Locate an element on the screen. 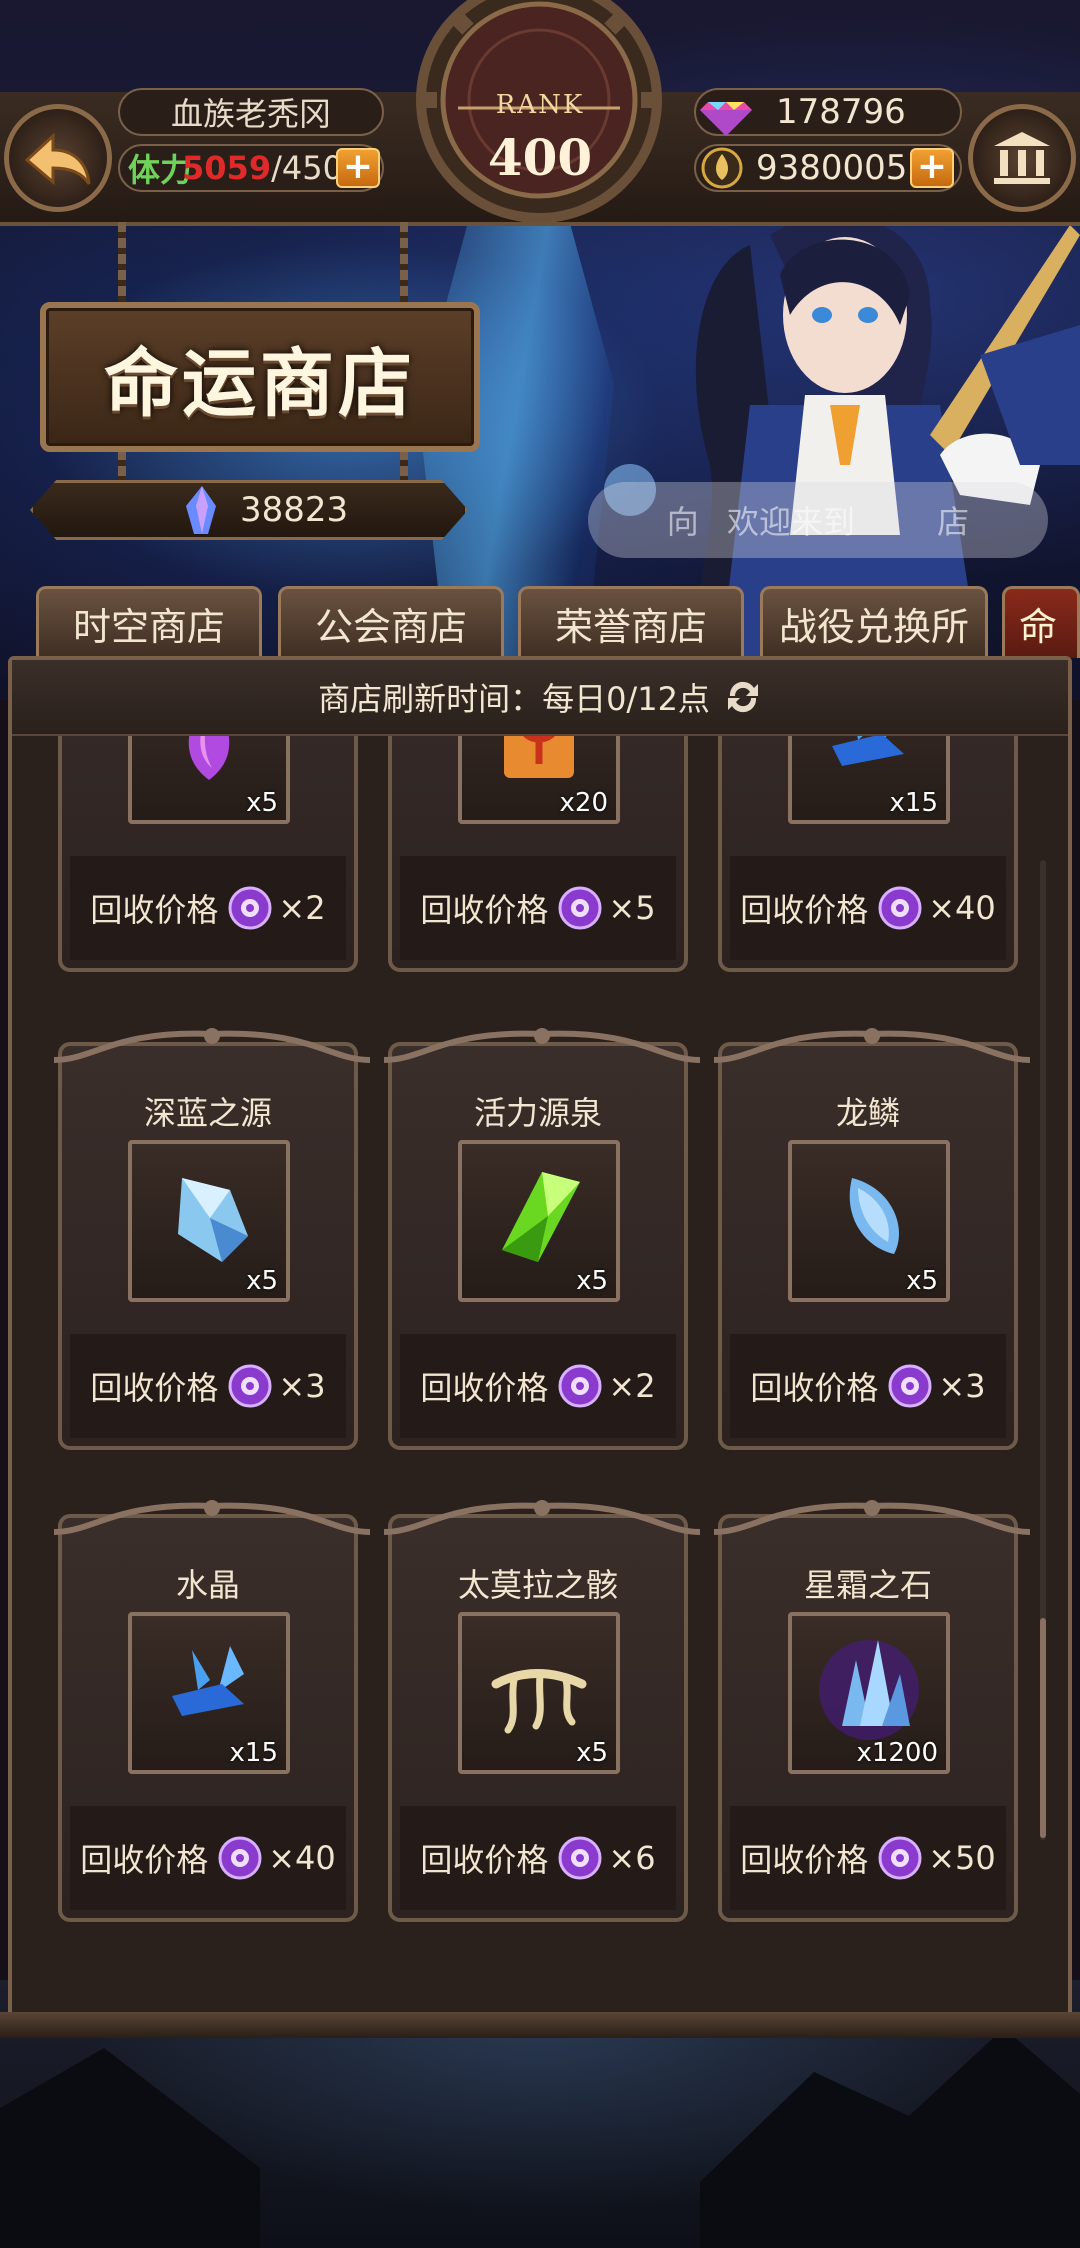  recycle-price-row: 回收价格 ×50 is located at coordinates (868, 1858).